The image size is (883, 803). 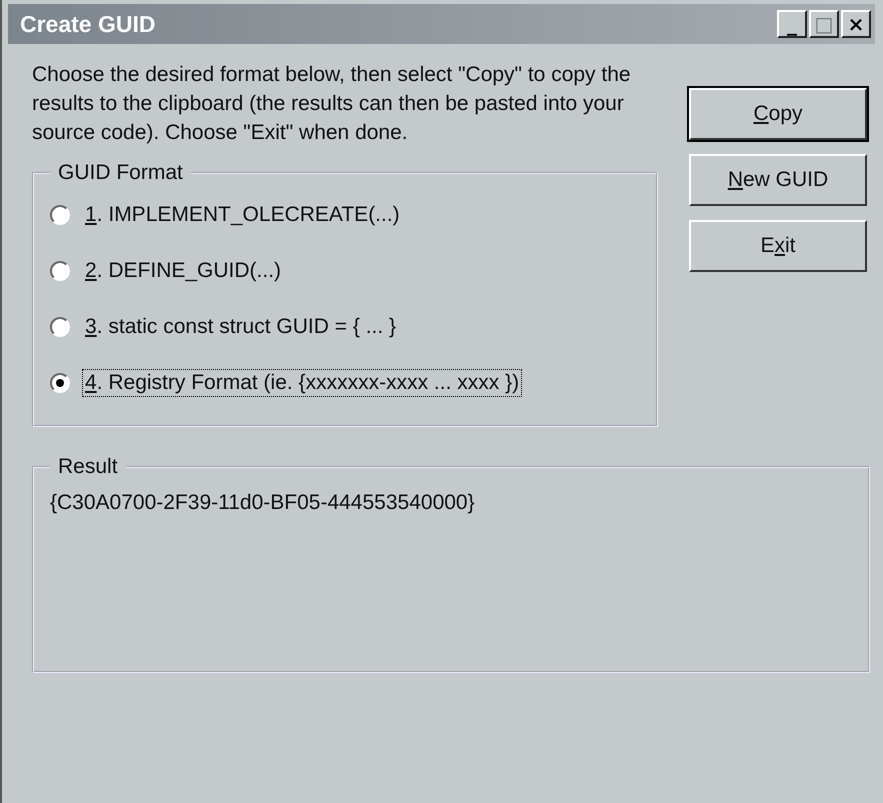 What do you see at coordinates (778, 180) in the screenshot?
I see `dialog-button: New GUID` at bounding box center [778, 180].